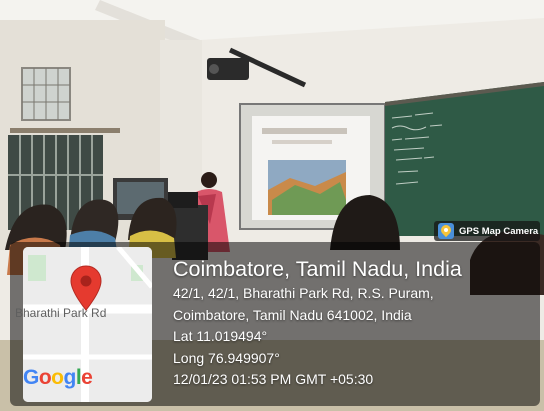  Describe the element at coordinates (37, 268) in the screenshot. I see `map-park` at that location.